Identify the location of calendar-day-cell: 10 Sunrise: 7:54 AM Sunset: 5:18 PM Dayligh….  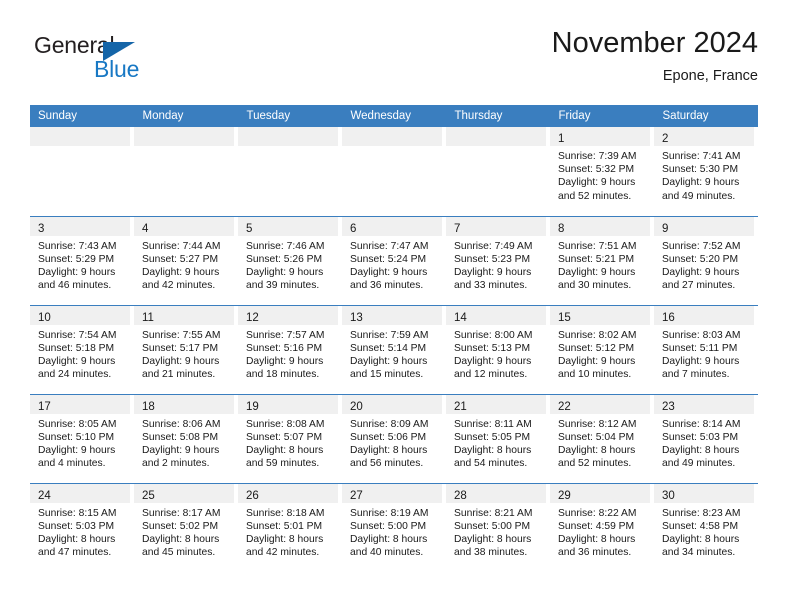
(82, 349).